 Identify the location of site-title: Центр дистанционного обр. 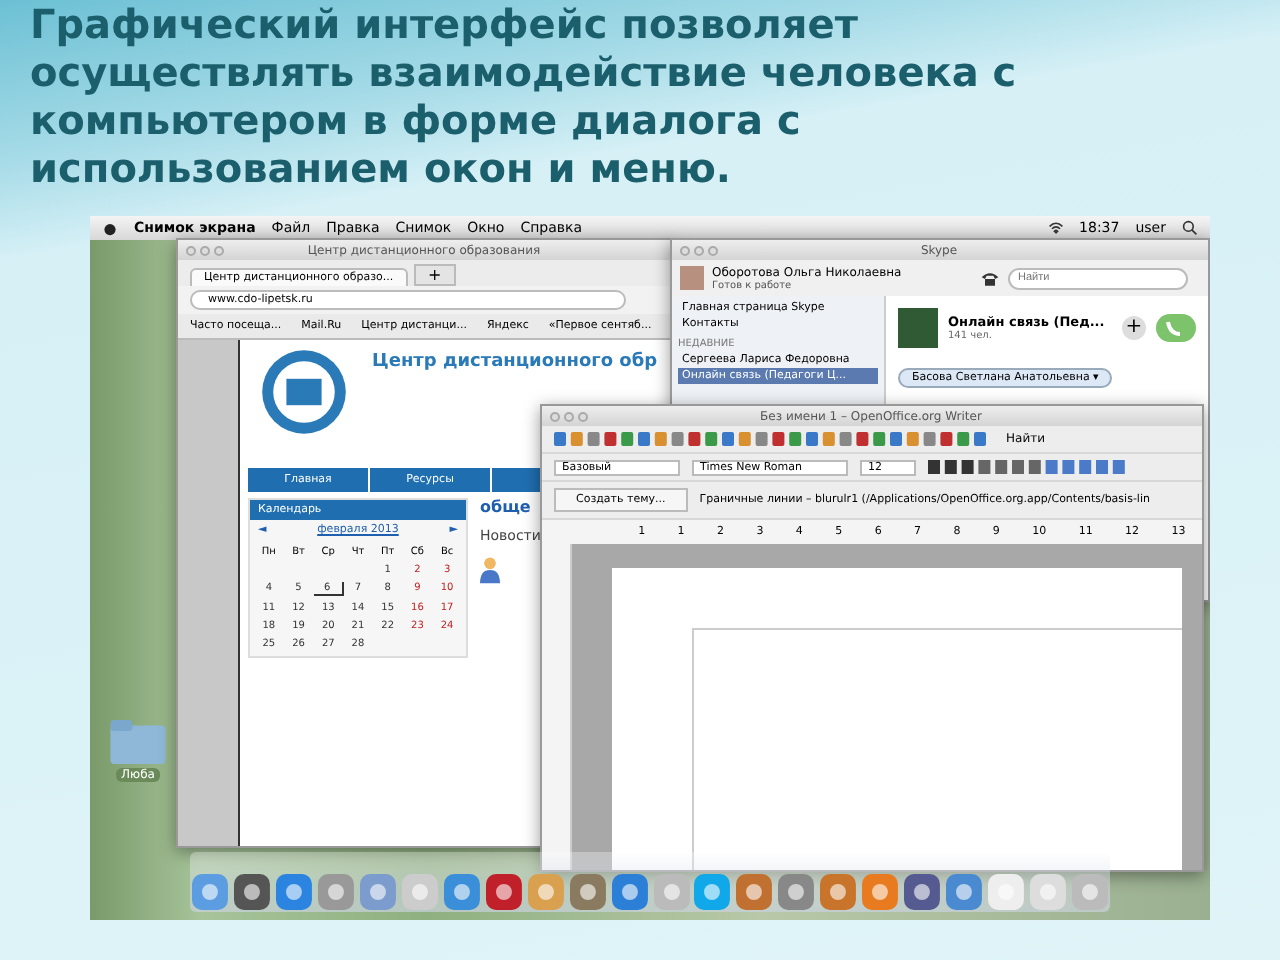
(515, 362).